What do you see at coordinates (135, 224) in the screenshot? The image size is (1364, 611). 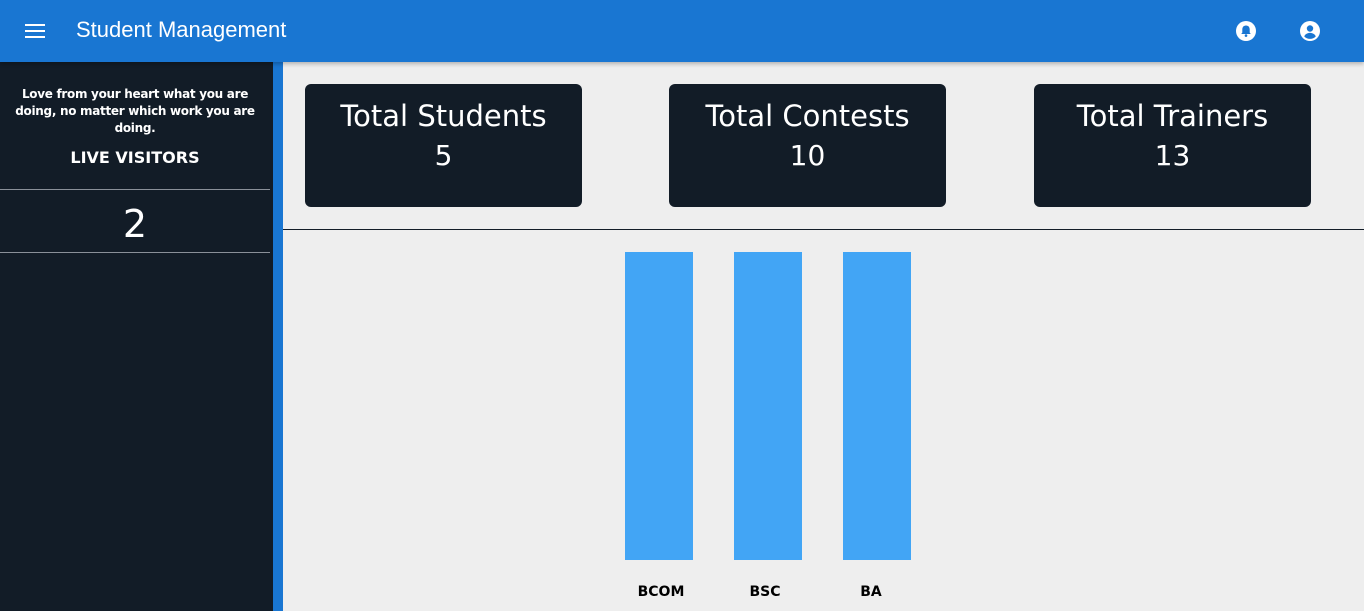 I see `live-visitors-count: 2` at bounding box center [135, 224].